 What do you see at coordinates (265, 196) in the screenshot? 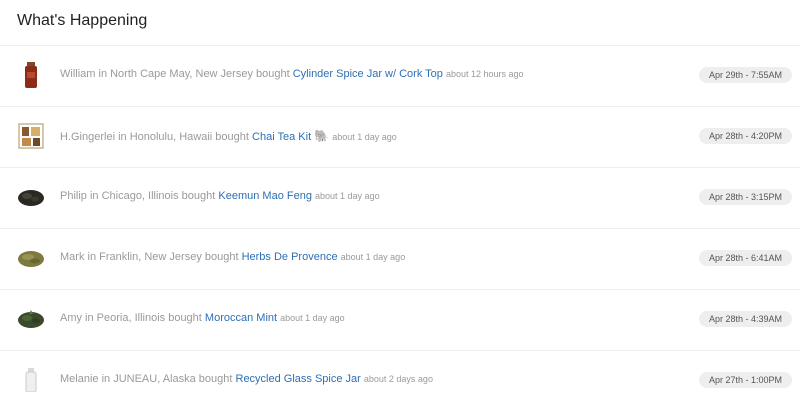
I see `product-link: Keemun Mao Feng` at bounding box center [265, 196].